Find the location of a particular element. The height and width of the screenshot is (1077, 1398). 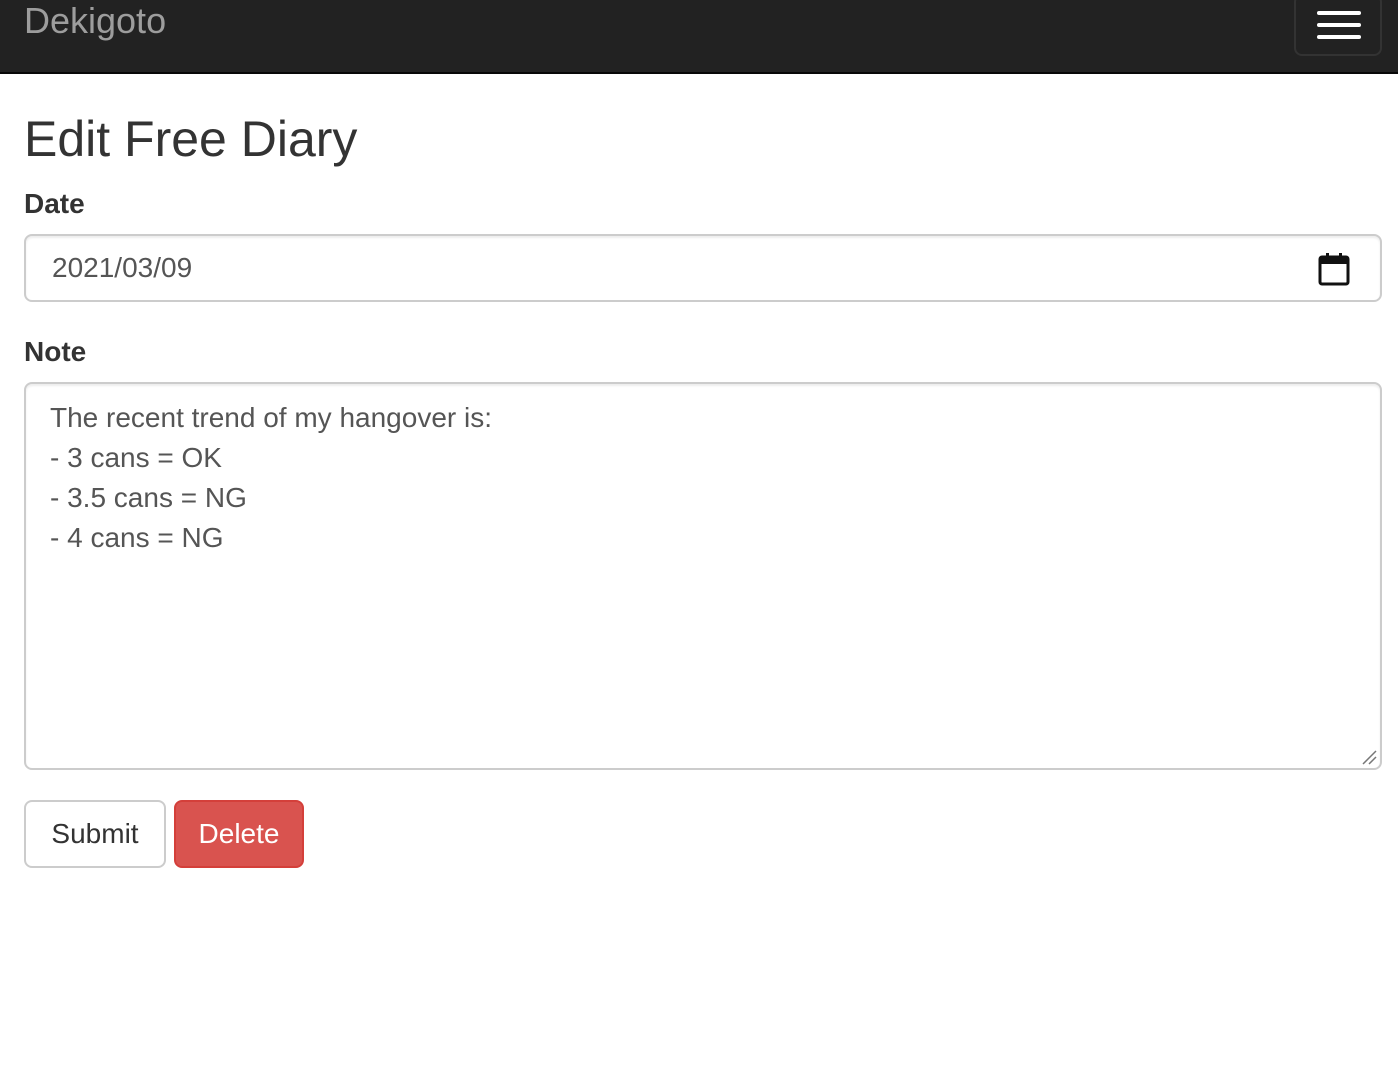

calendar-icon is located at coordinates (1334, 269).